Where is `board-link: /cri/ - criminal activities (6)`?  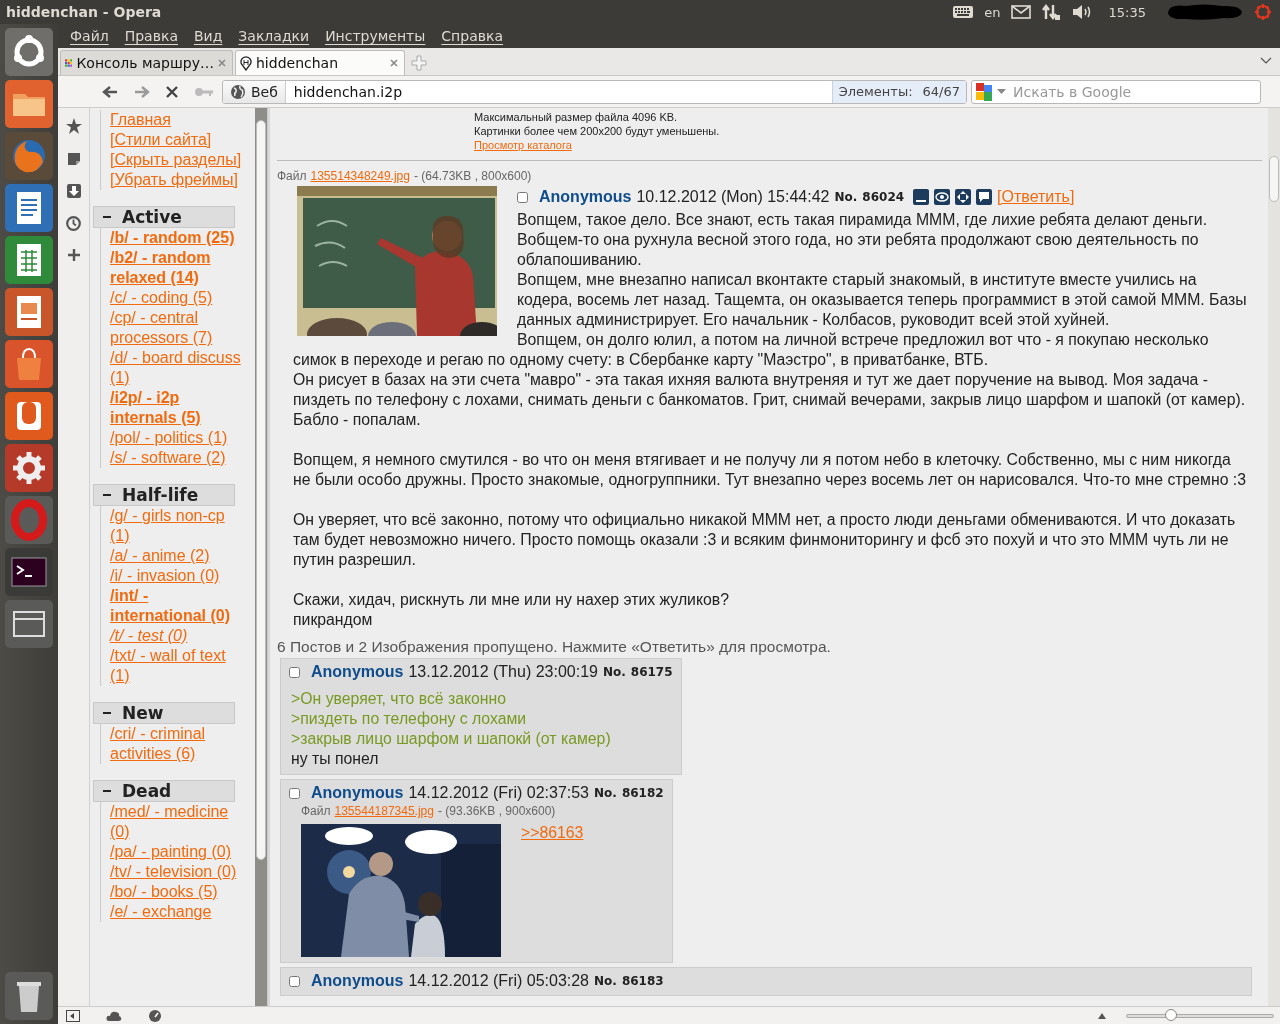 board-link: /cri/ - criminal activities (6) is located at coordinates (177, 744).